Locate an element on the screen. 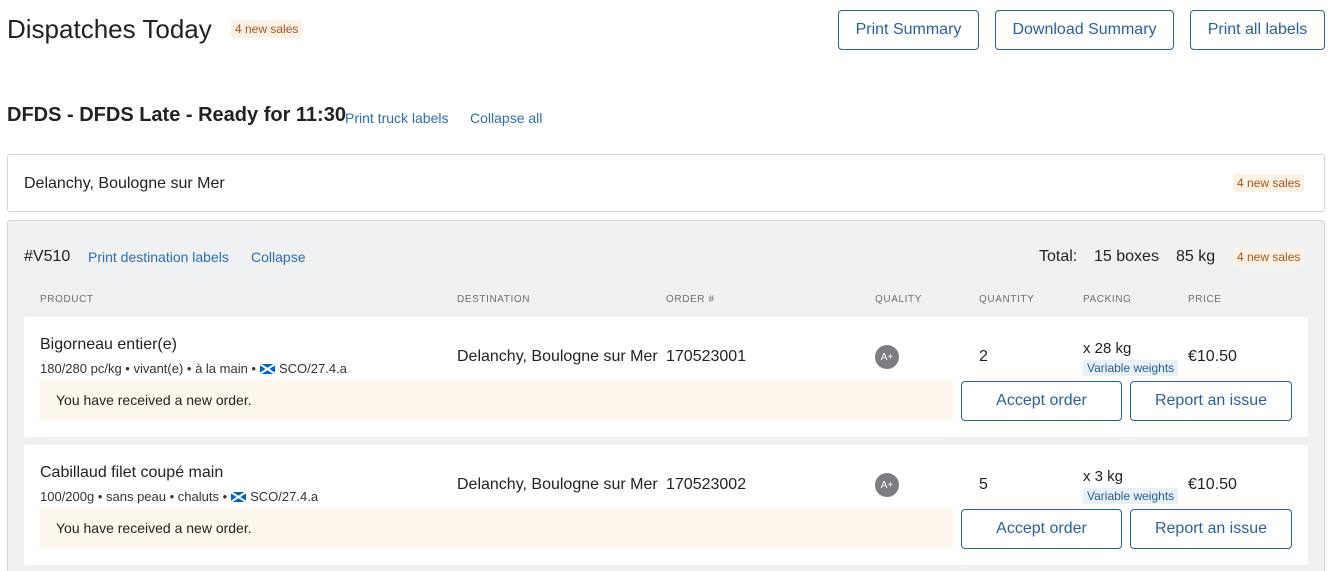 The width and height of the screenshot is (1339, 571). destination-name: Delanchy, Boulogne sur Mer is located at coordinates (124, 183).